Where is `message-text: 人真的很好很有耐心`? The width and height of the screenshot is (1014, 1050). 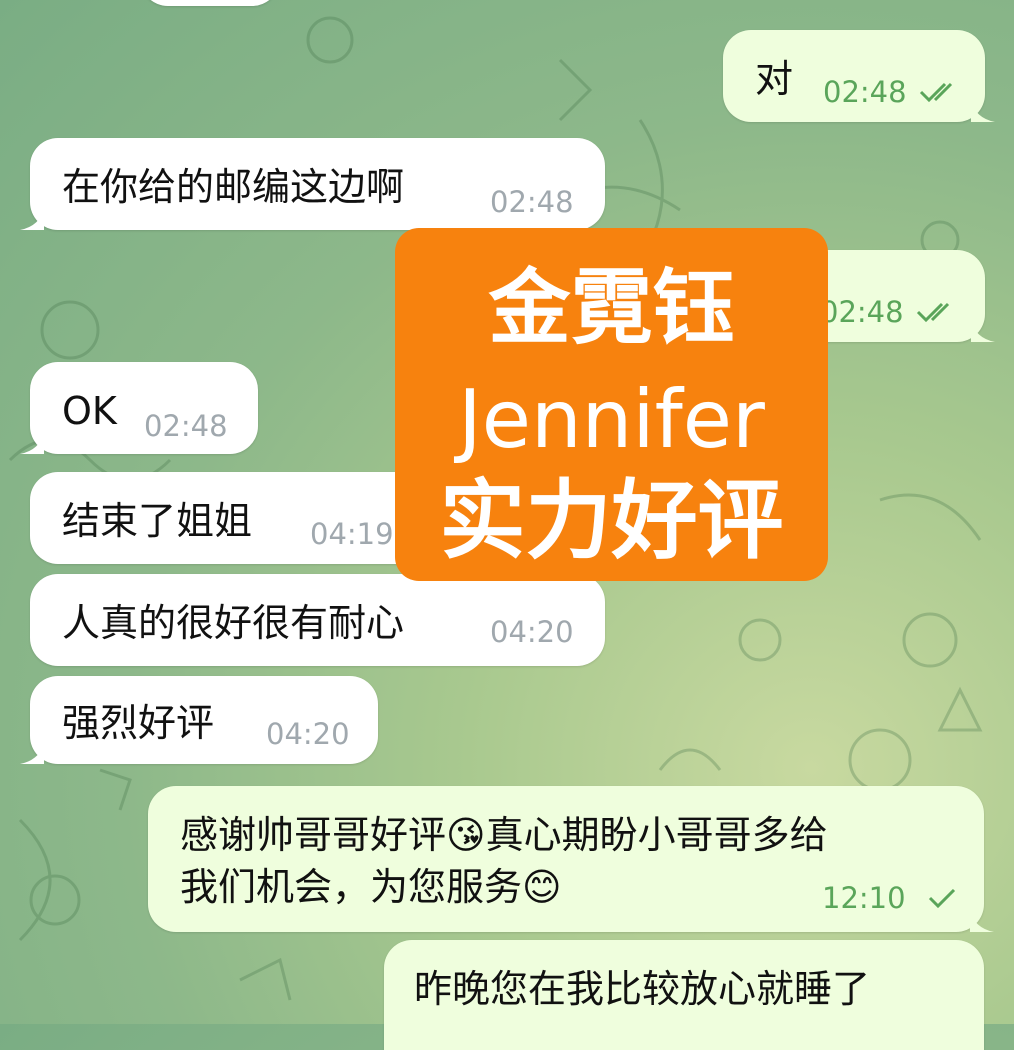 message-text: 人真的很好很有耐心 is located at coordinates (233, 623).